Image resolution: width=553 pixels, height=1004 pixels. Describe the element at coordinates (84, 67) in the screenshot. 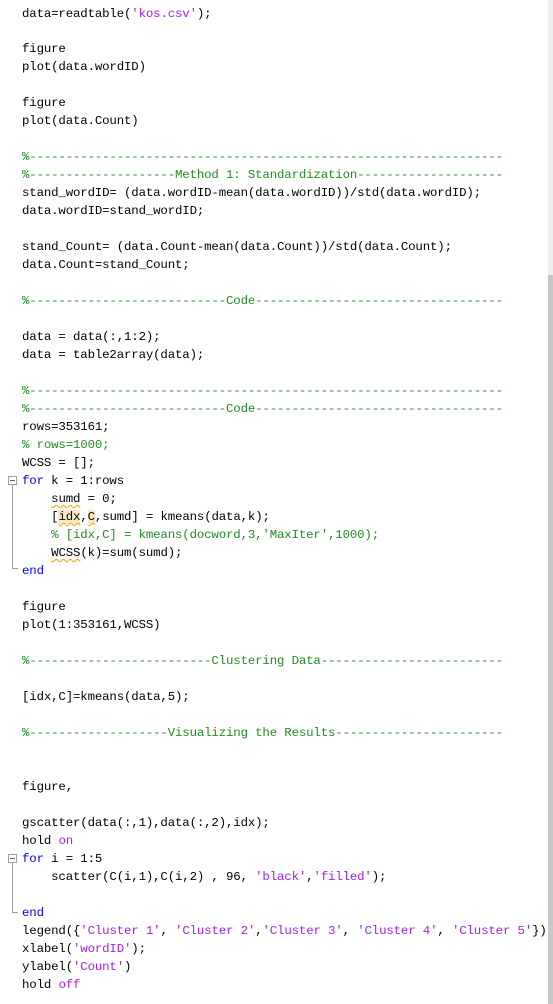

I see `code-line: plot(data.wordID)` at that location.